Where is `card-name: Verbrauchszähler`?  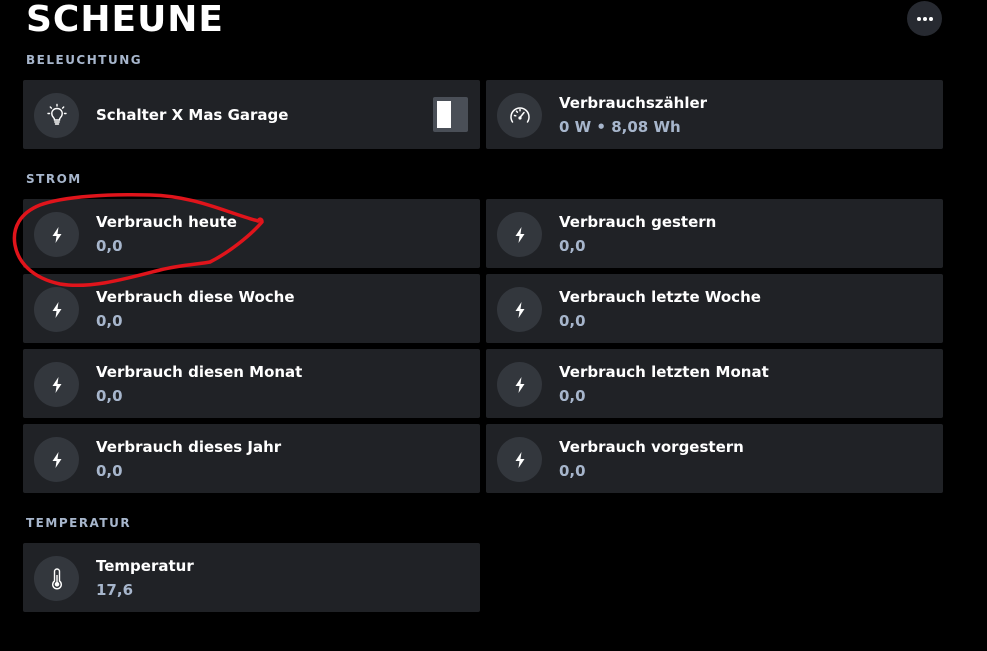 card-name: Verbrauchszähler is located at coordinates (633, 103).